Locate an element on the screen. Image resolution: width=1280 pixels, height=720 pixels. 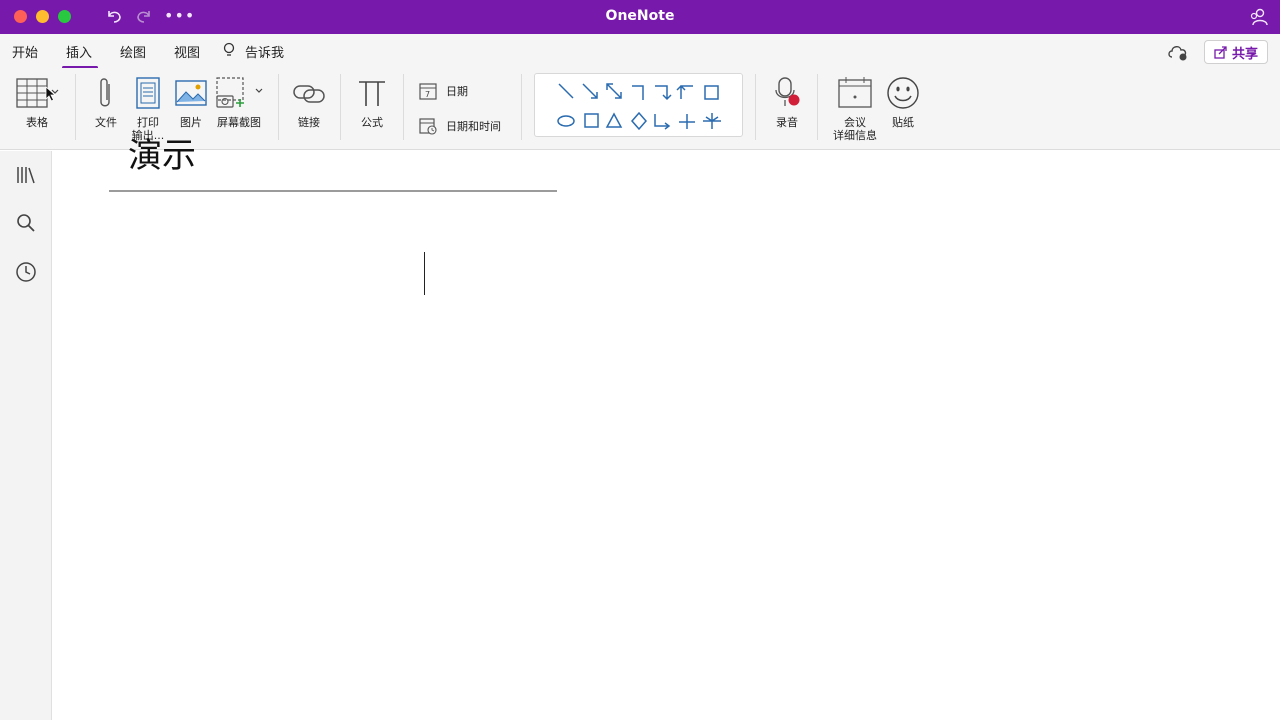
paperclip-icon is located at coordinates (105, 92).